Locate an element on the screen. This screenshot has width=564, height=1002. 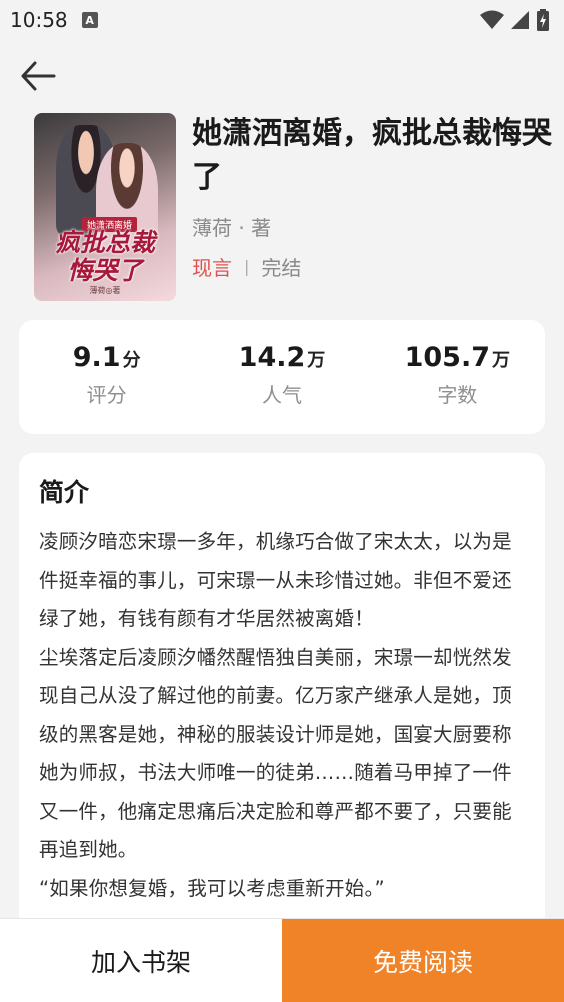
stat-popularity: 14.2 万 人气 is located at coordinates (281, 377).